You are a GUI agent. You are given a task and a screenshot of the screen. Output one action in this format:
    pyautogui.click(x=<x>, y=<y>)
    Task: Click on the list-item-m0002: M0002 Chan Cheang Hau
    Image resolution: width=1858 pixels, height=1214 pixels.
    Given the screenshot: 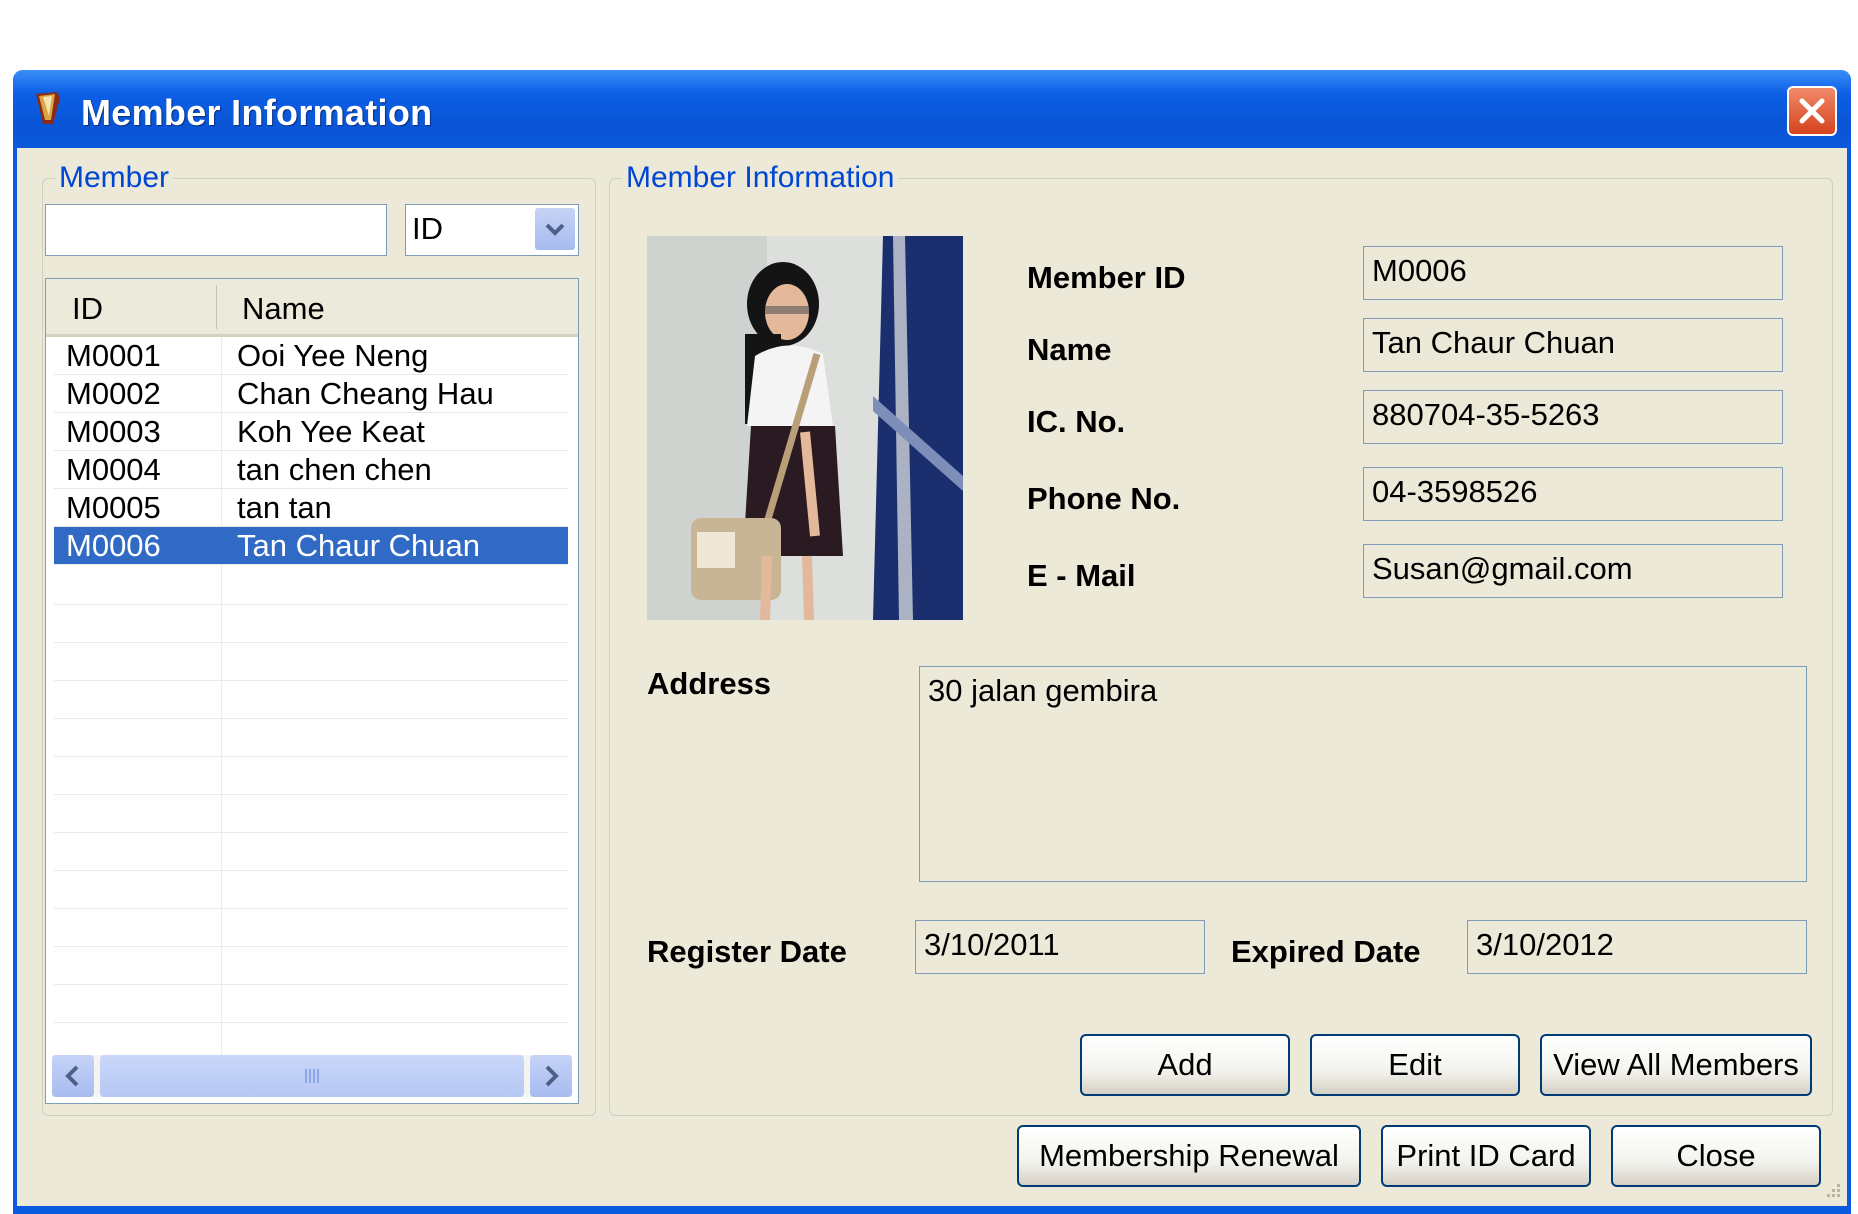 What is the action you would take?
    pyautogui.click(x=311, y=394)
    